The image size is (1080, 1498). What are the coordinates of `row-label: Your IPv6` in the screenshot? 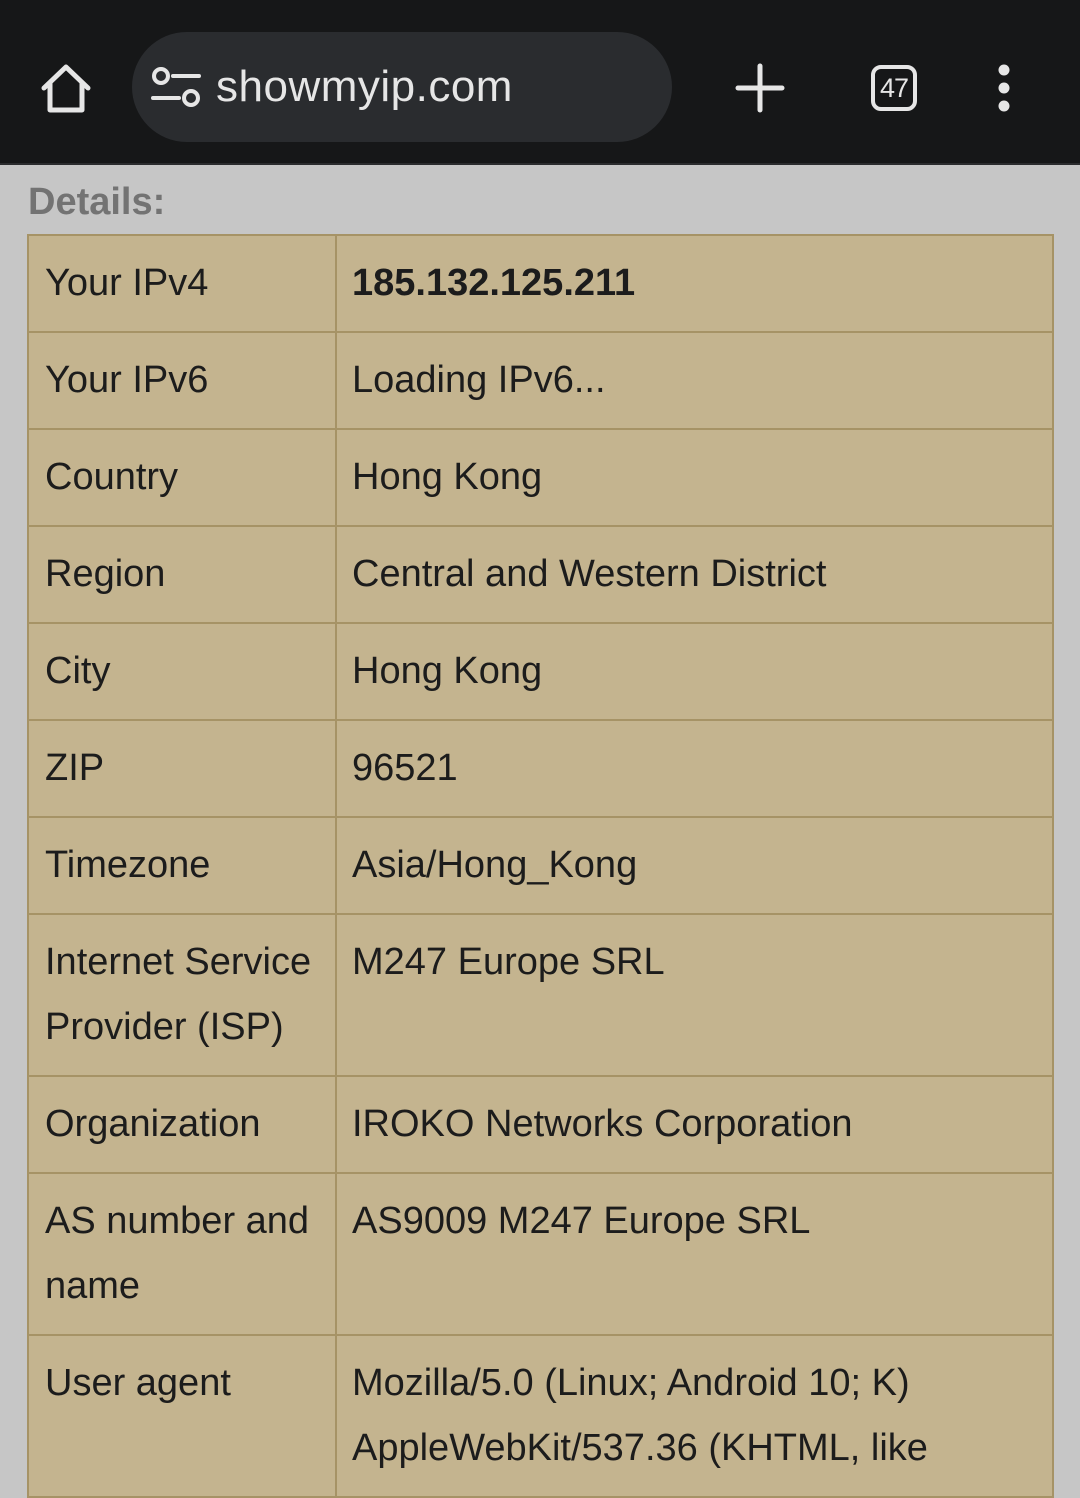 It's located at (182, 380).